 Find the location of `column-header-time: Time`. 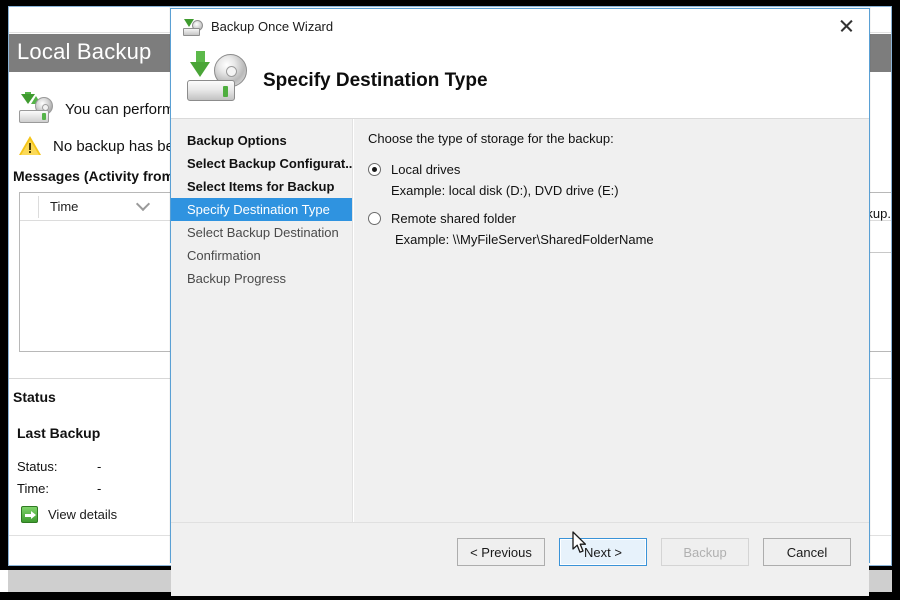

column-header-time: Time is located at coordinates (64, 206).